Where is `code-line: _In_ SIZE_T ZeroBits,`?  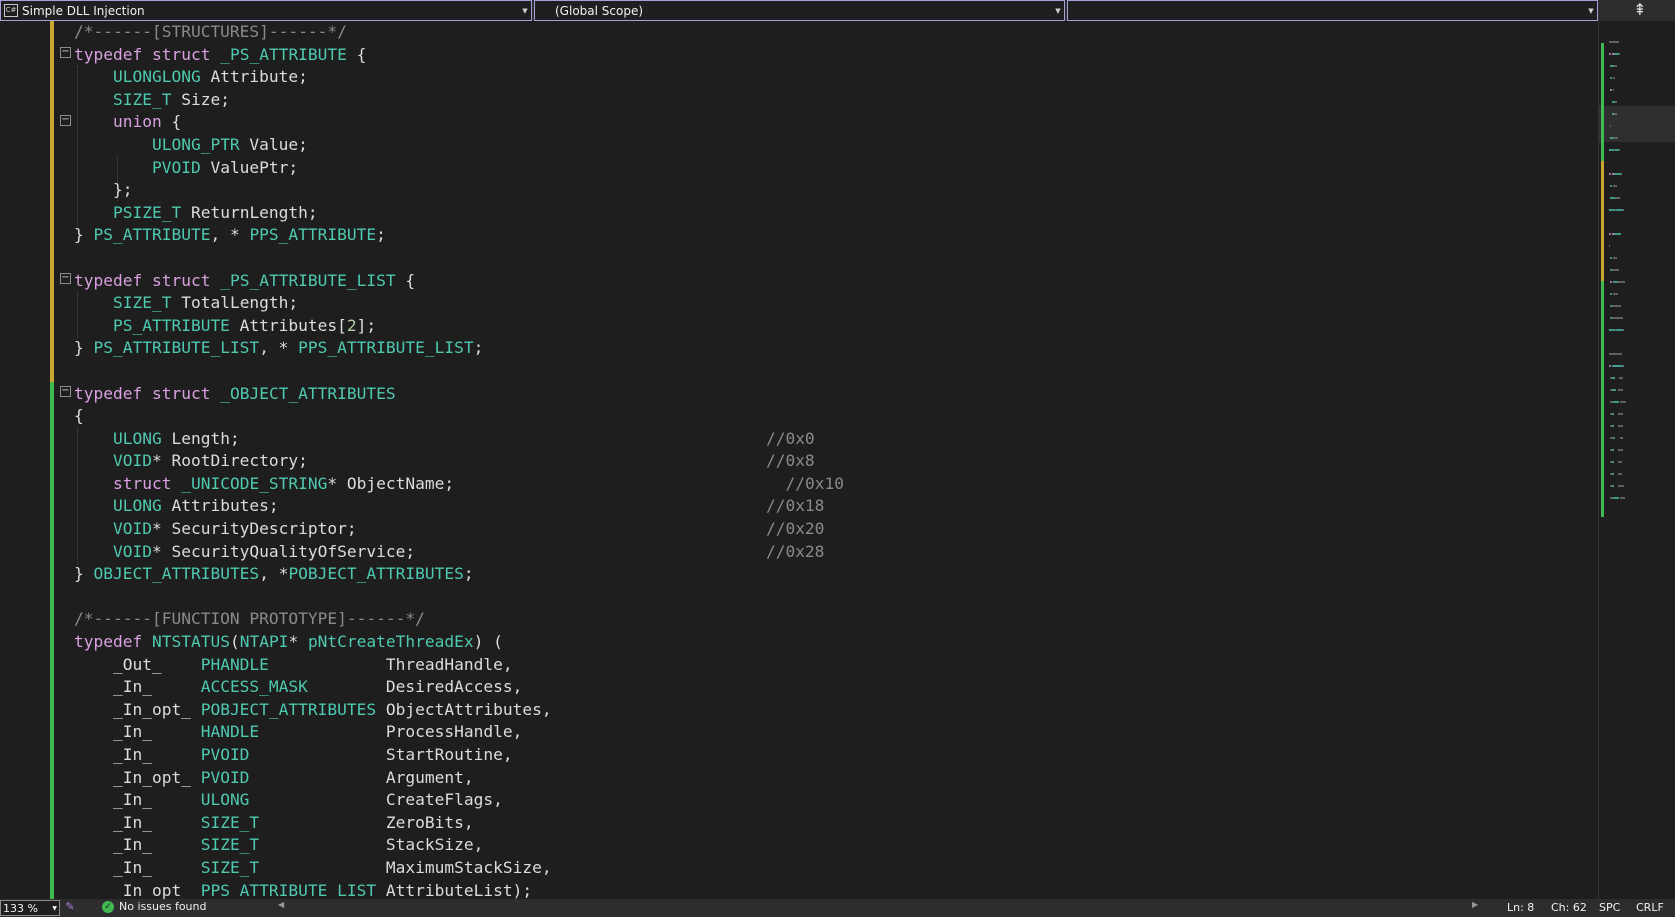 code-line: _In_ SIZE_T ZeroBits, is located at coordinates (459, 823).